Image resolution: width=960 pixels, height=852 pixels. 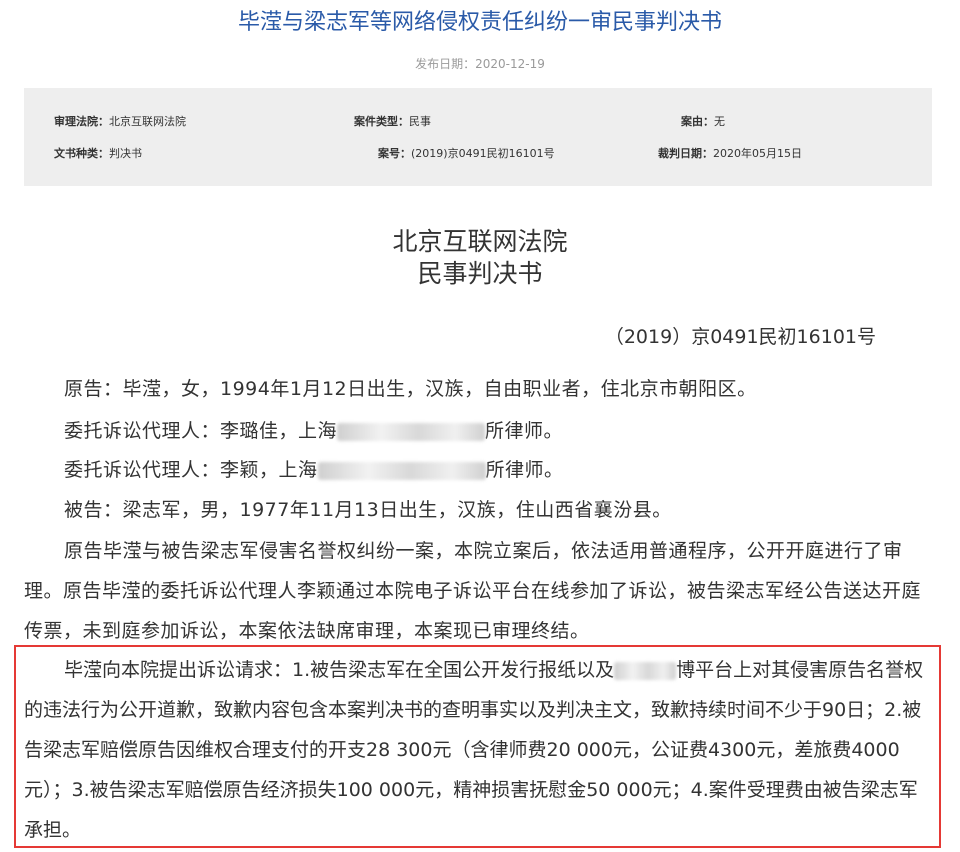 I want to click on document-title: 毕滢与梁志军等网络侵权责任纠纷一审民事判决书, so click(x=479, y=22).